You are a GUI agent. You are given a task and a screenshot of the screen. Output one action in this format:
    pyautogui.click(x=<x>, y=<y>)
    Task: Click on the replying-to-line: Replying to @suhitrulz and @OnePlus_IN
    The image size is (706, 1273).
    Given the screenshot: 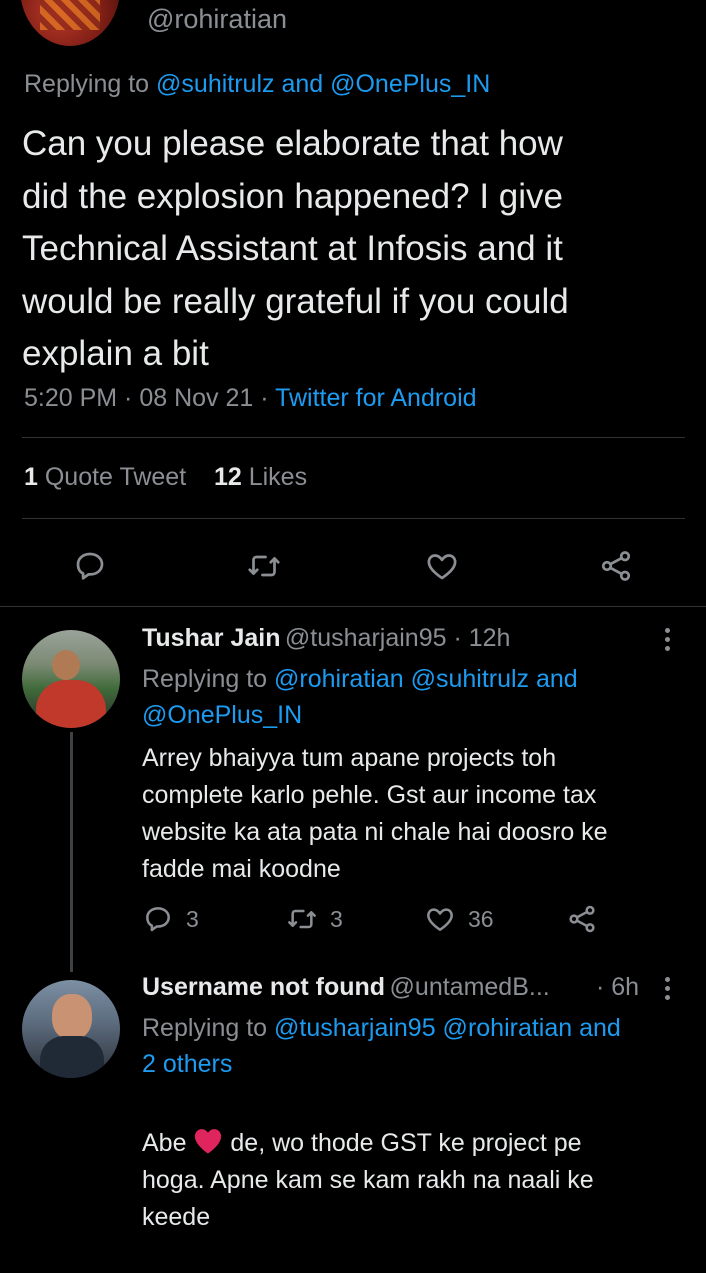 What is the action you would take?
    pyautogui.click(x=257, y=84)
    